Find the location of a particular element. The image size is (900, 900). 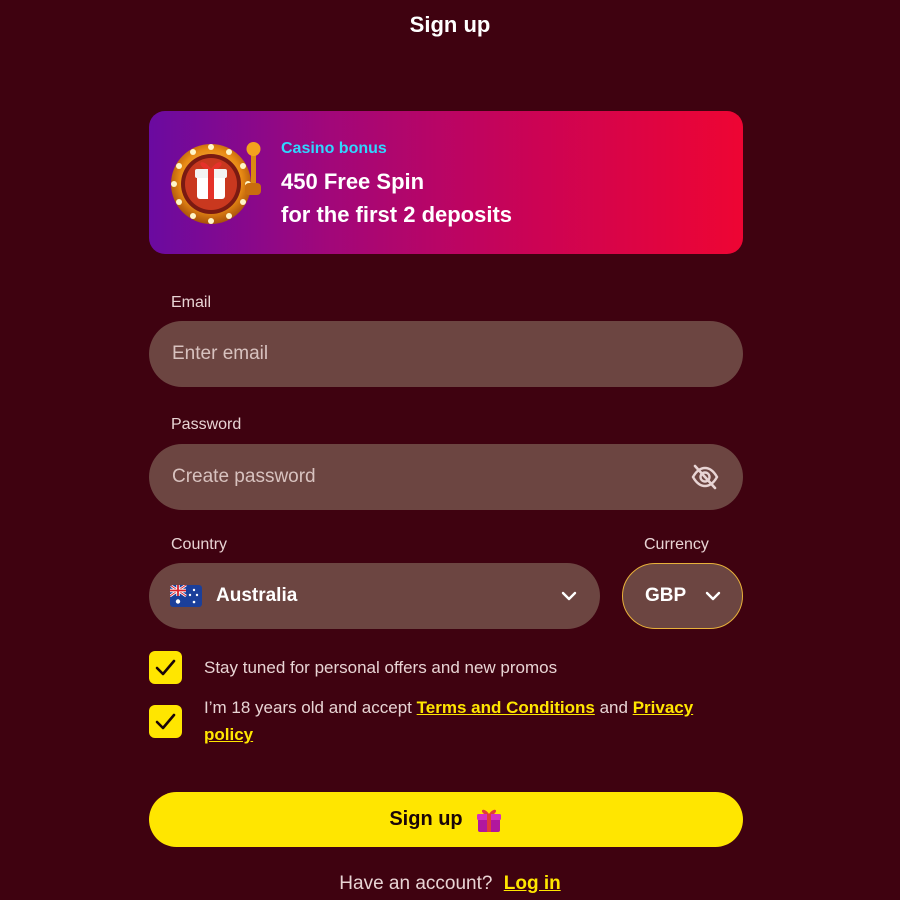

country-select: Australia is located at coordinates (374, 596).